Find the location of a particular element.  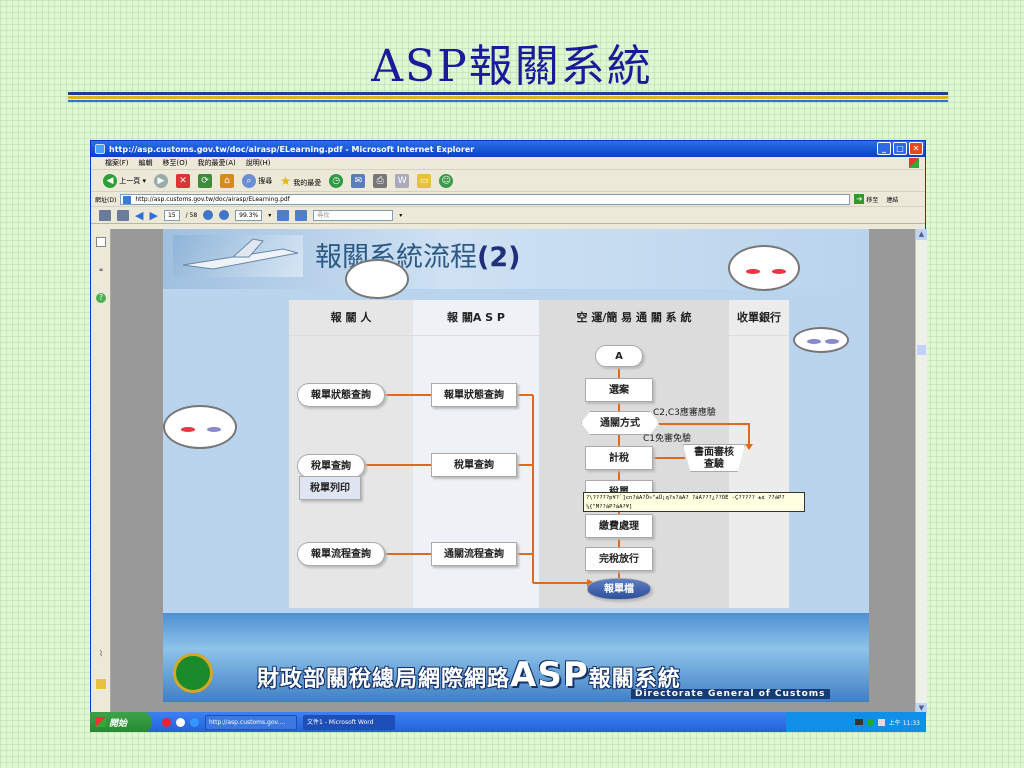

zoom-out-icon is located at coordinates (208, 215).